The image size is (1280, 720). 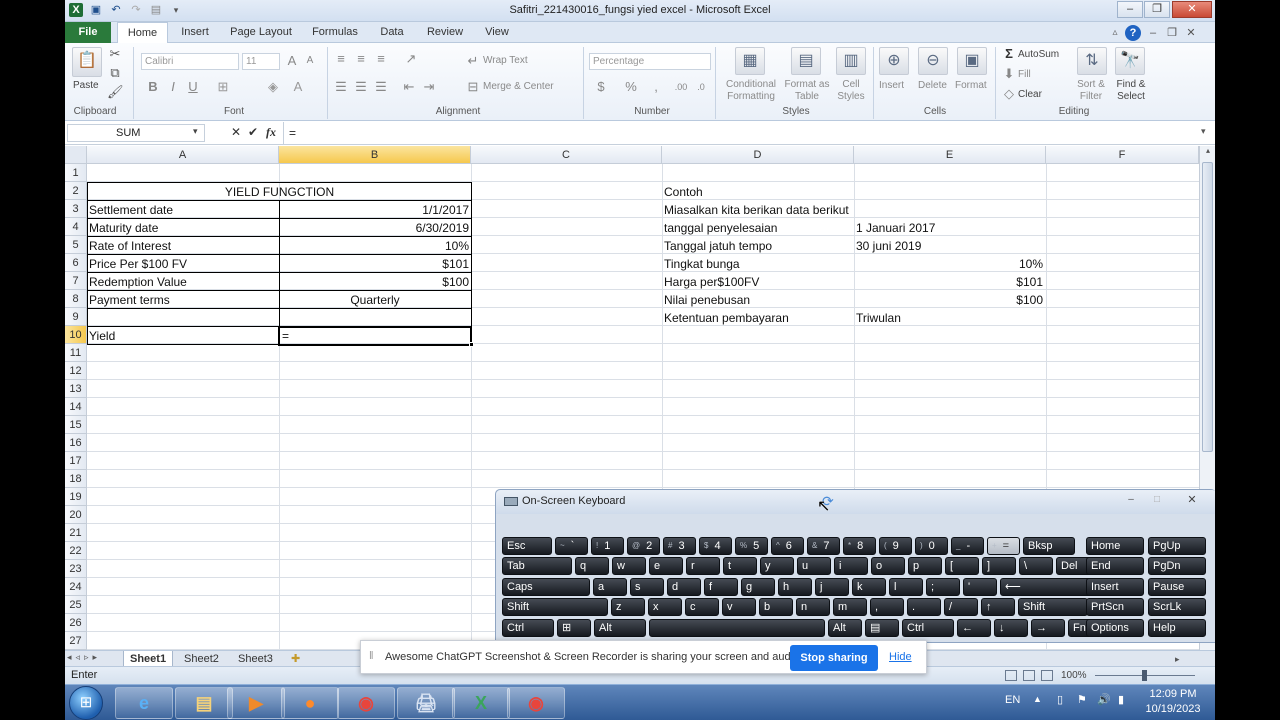 I want to click on column-header-a: A, so click(x=183, y=155).